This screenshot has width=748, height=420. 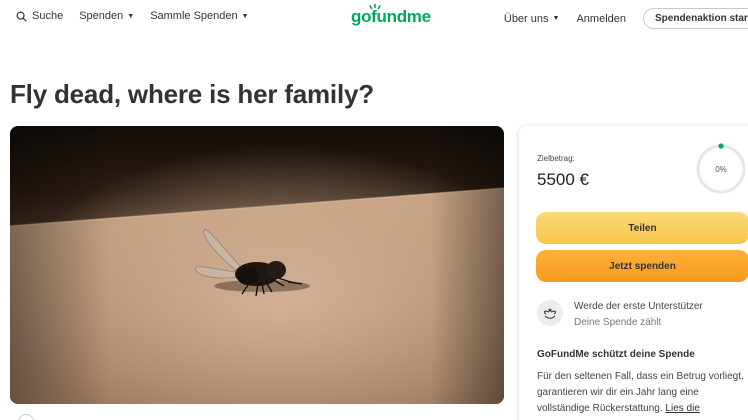 I want to click on collect-menu-label: Sammle Spenden, so click(x=194, y=16).